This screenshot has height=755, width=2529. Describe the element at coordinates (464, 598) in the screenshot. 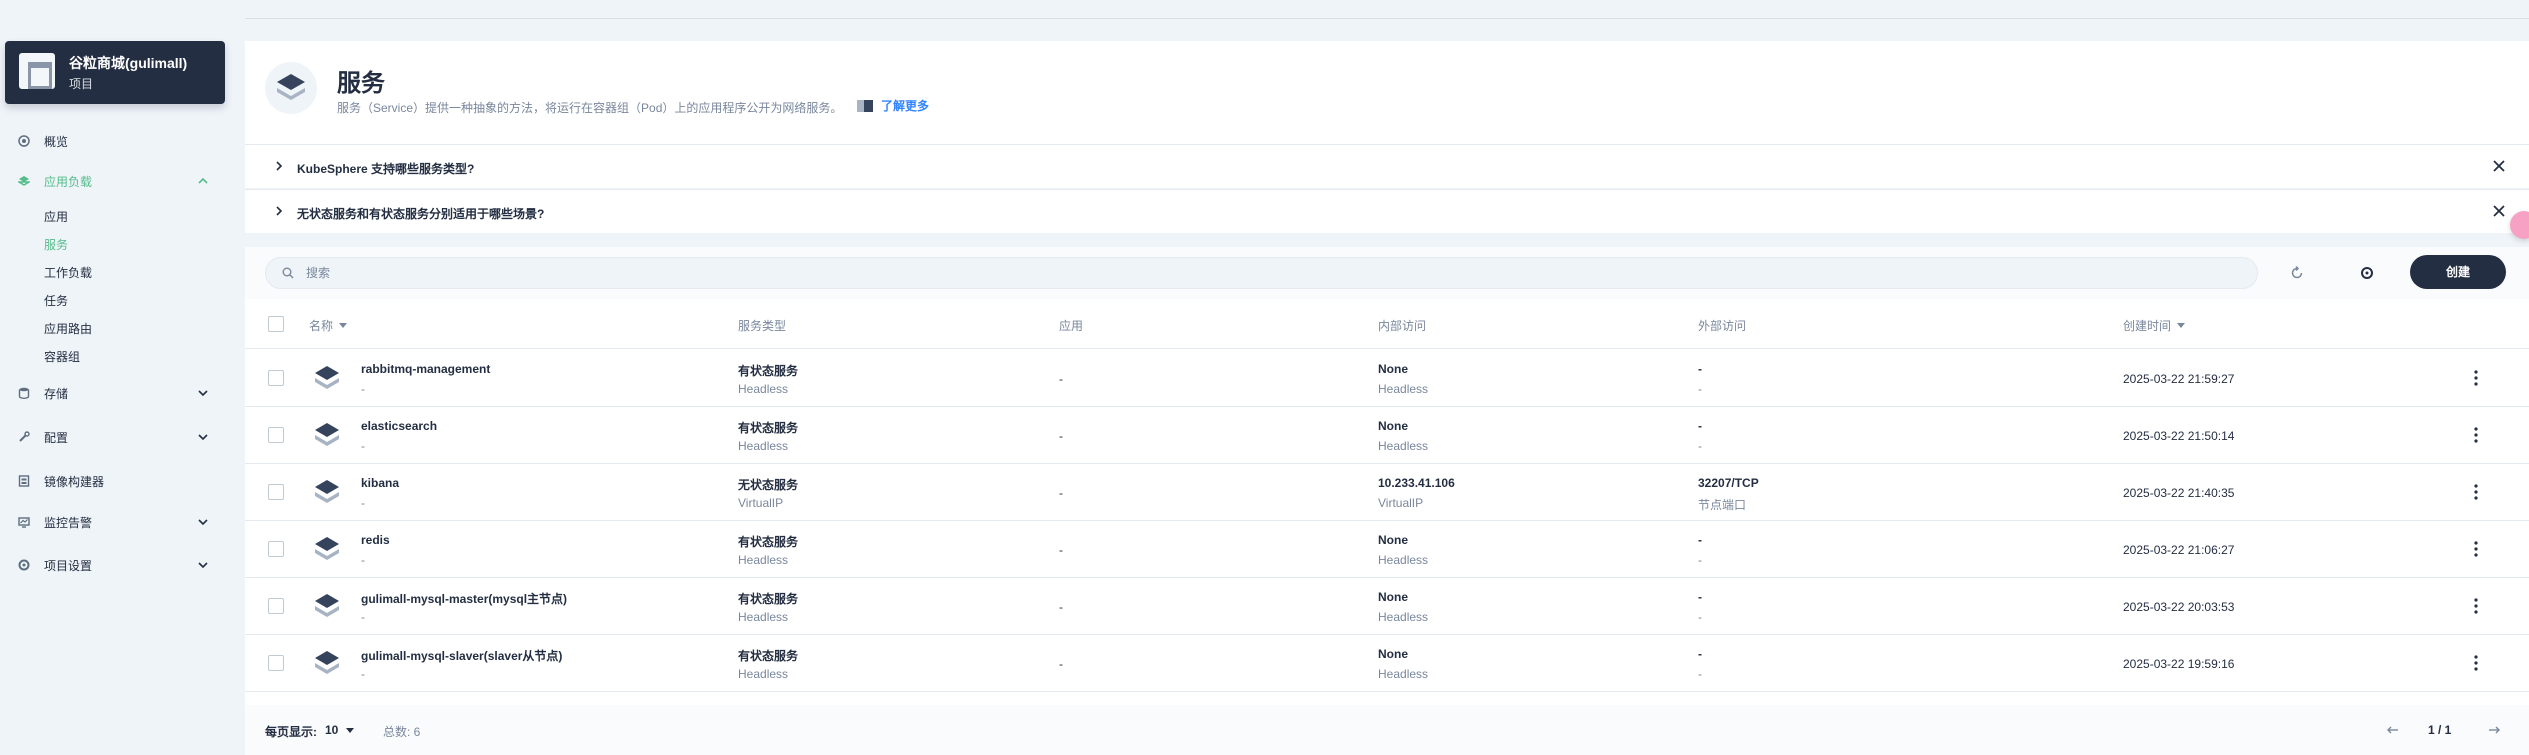

I see `service-name: gulimall-mysql-master(mysql主节点)` at that location.